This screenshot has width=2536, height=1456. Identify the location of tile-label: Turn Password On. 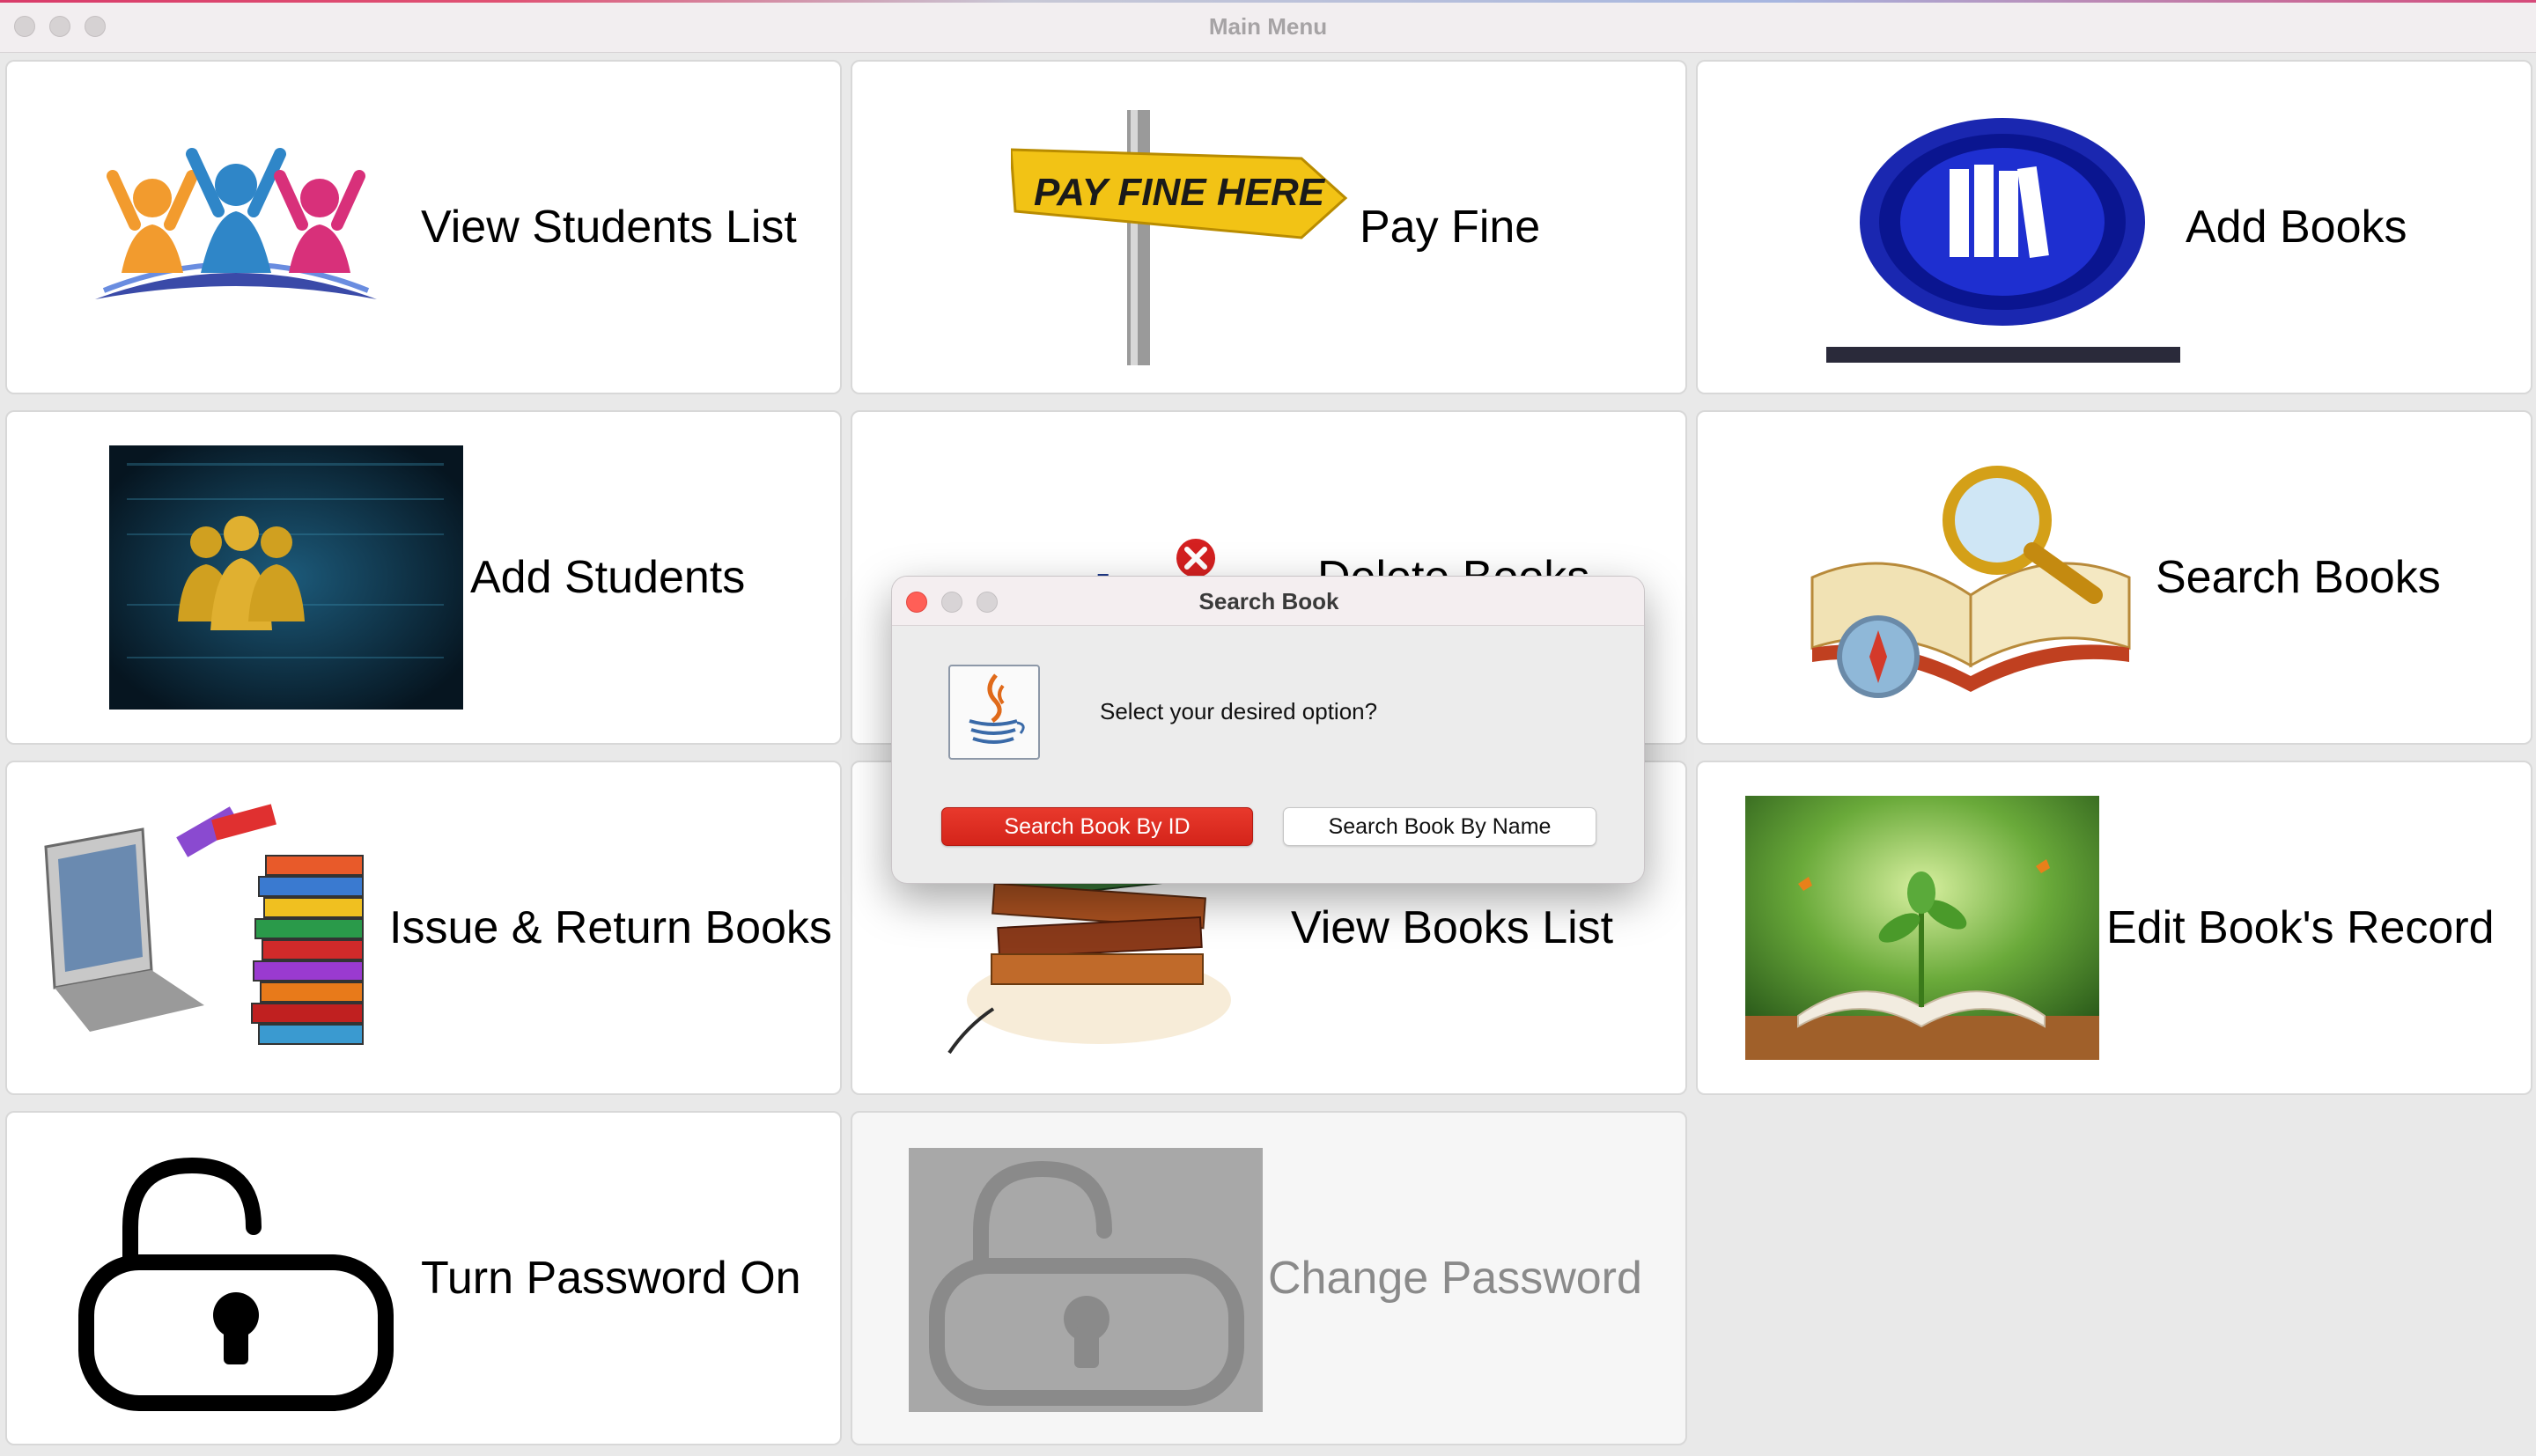
(611, 1278).